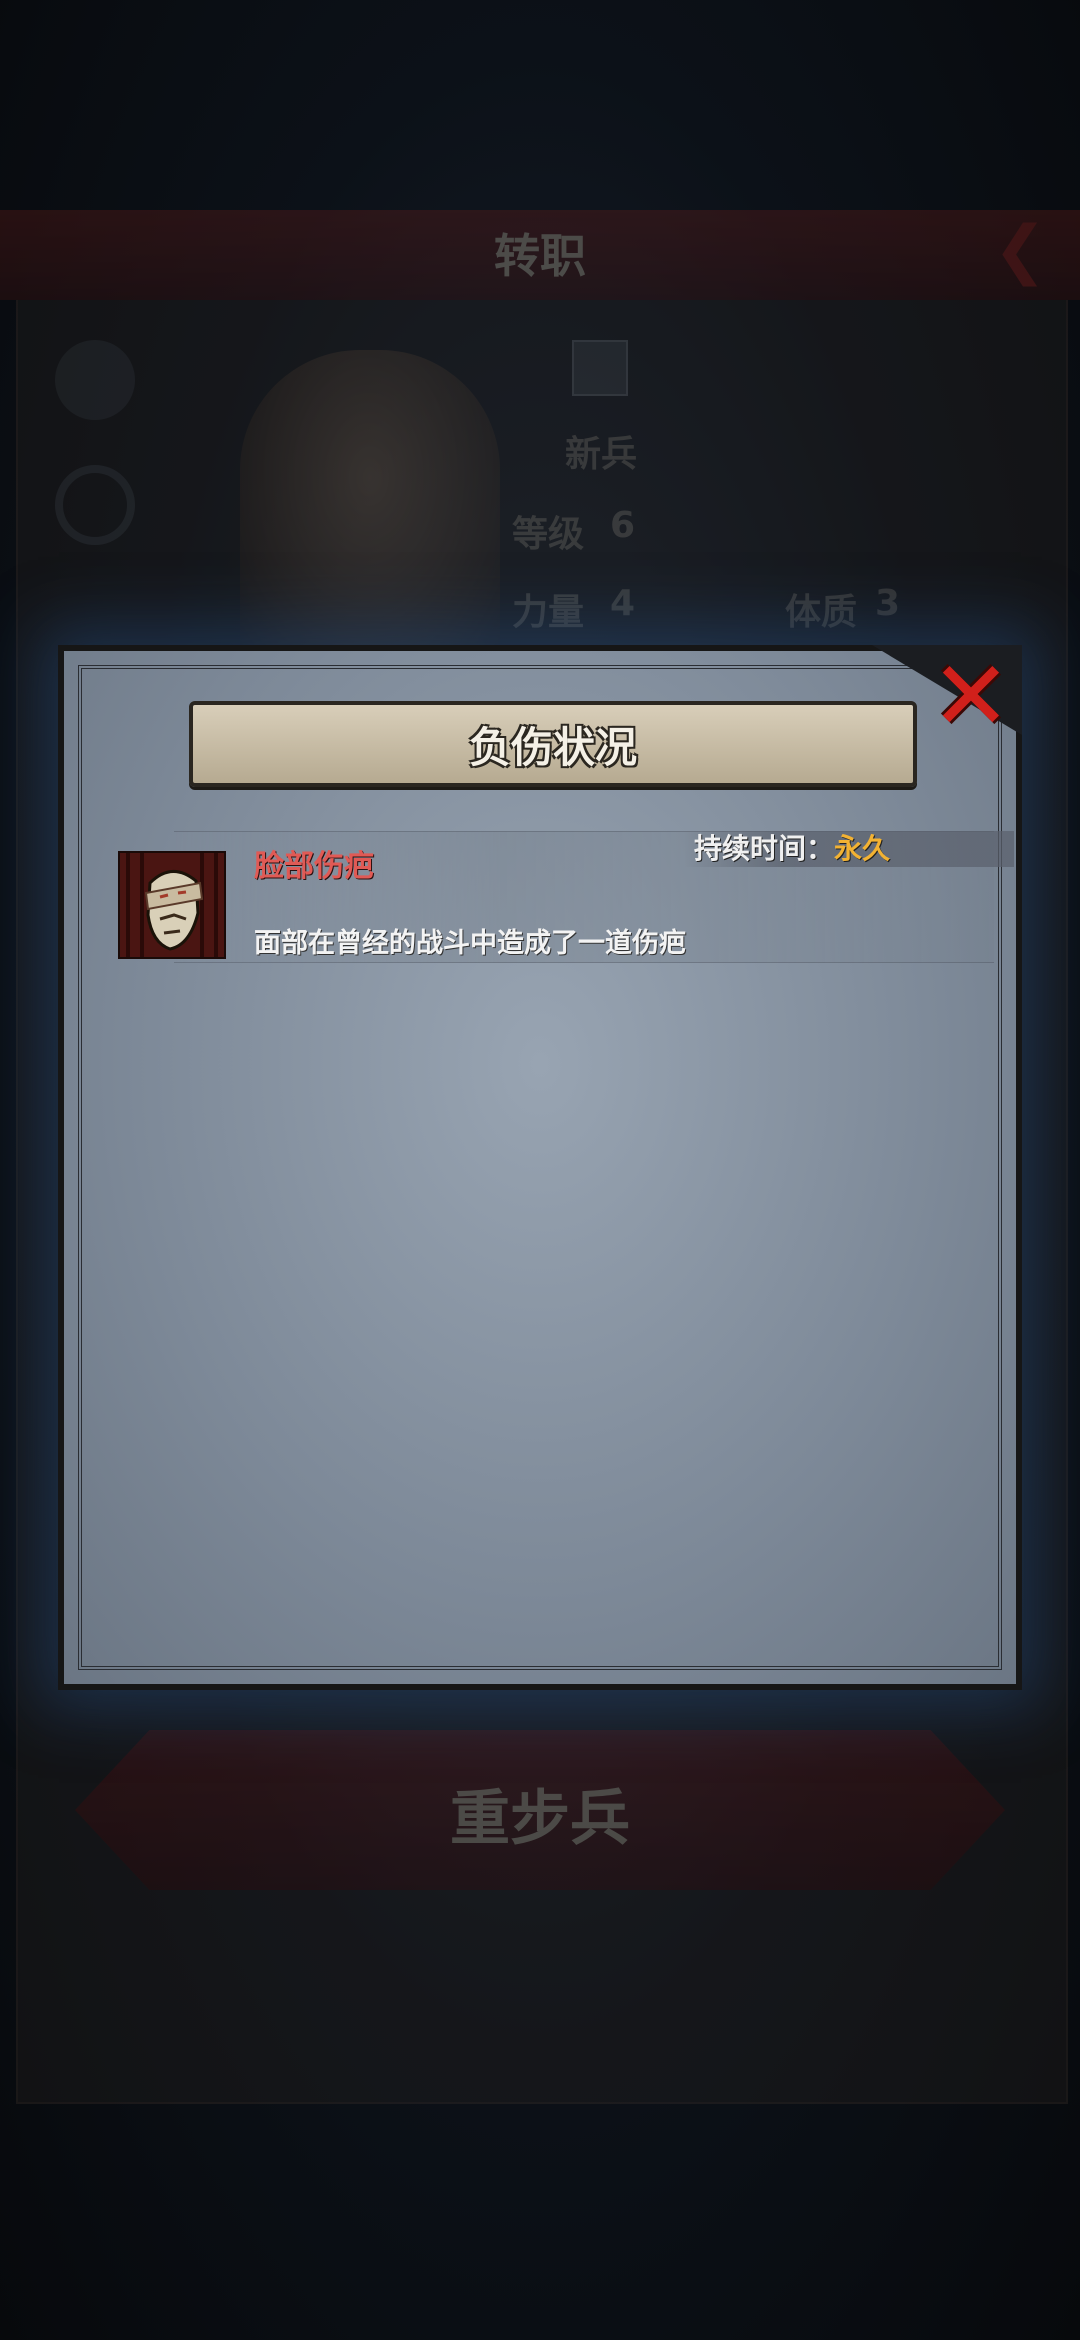 The image size is (1080, 2340). Describe the element at coordinates (314, 866) in the screenshot. I see `injury-name: 脸部伤疤` at that location.